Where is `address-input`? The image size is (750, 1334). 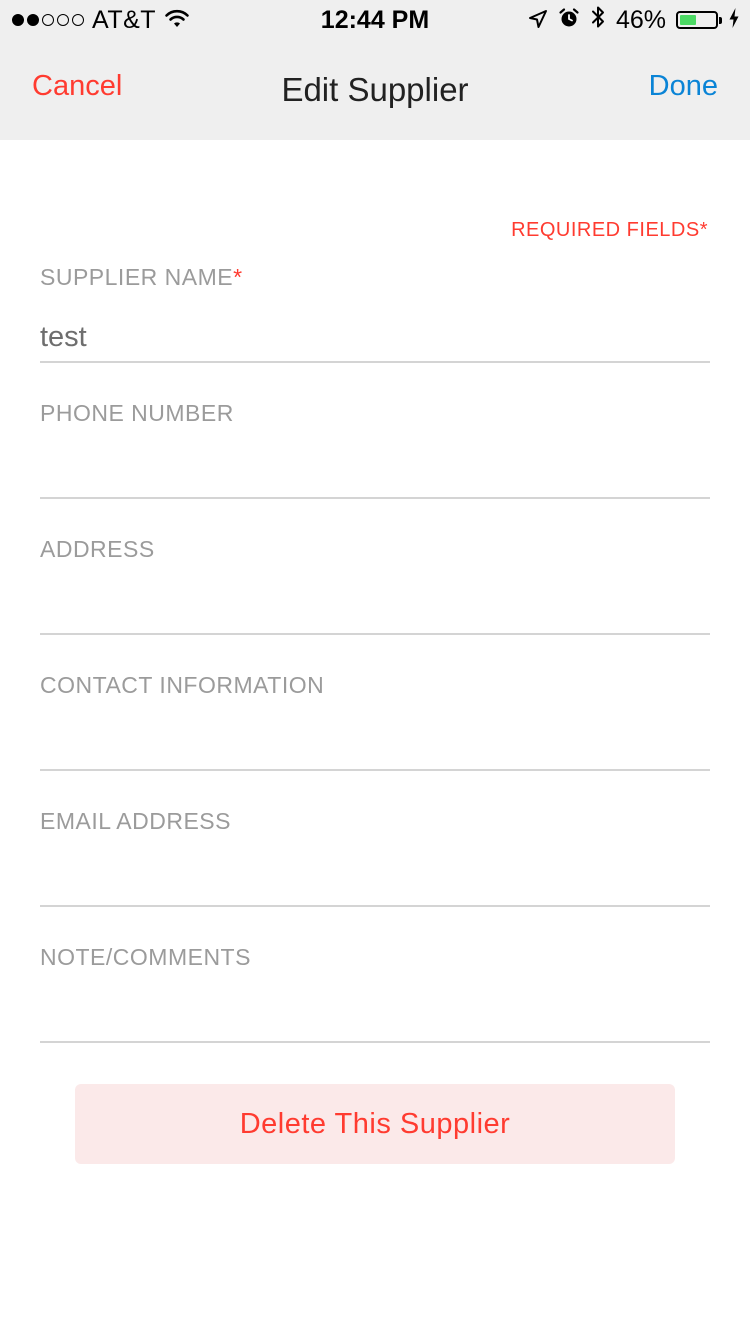 address-input is located at coordinates (375, 609).